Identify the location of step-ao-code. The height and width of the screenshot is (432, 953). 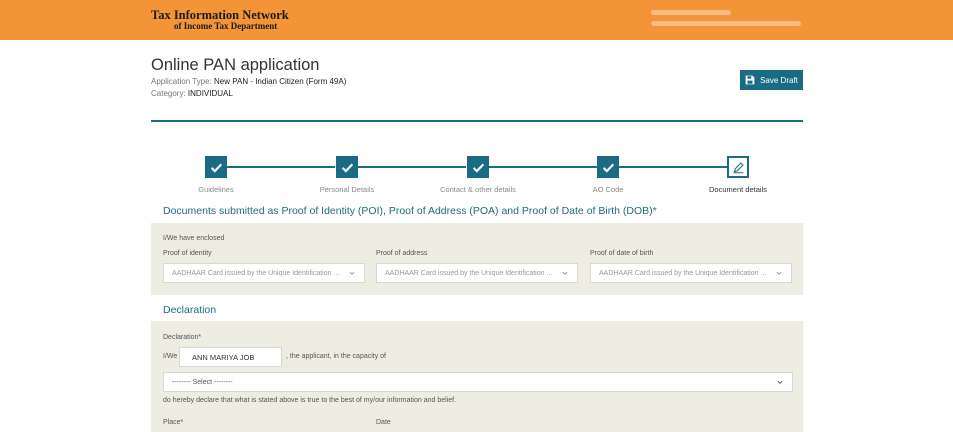
(608, 167).